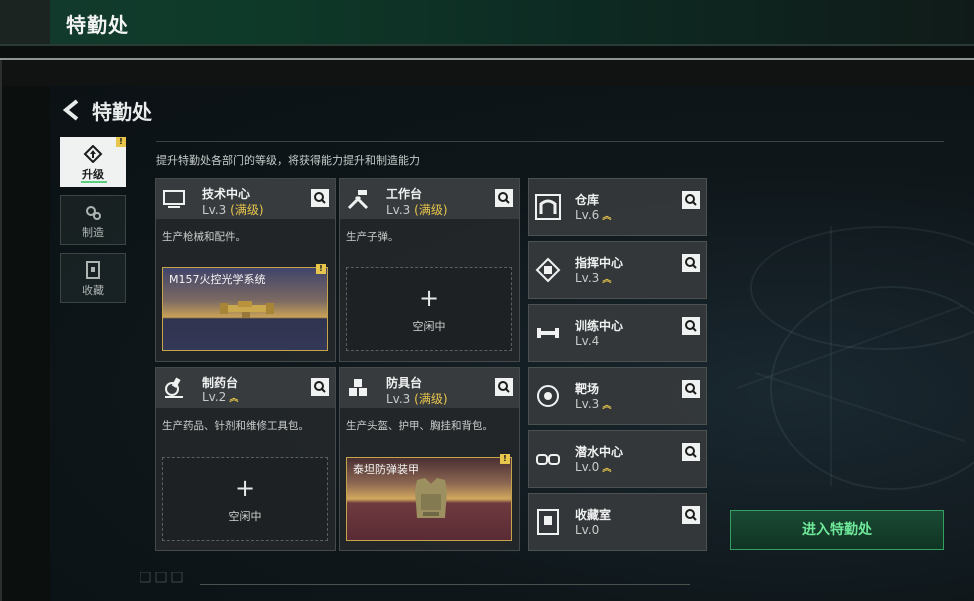 The image size is (974, 601). I want to click on department-card-armor-bench: 防具台 Lv.3 (满级) 生产头盔、护甲、胸挂和背包。 泰坦防弹装甲 !, so click(429, 459).